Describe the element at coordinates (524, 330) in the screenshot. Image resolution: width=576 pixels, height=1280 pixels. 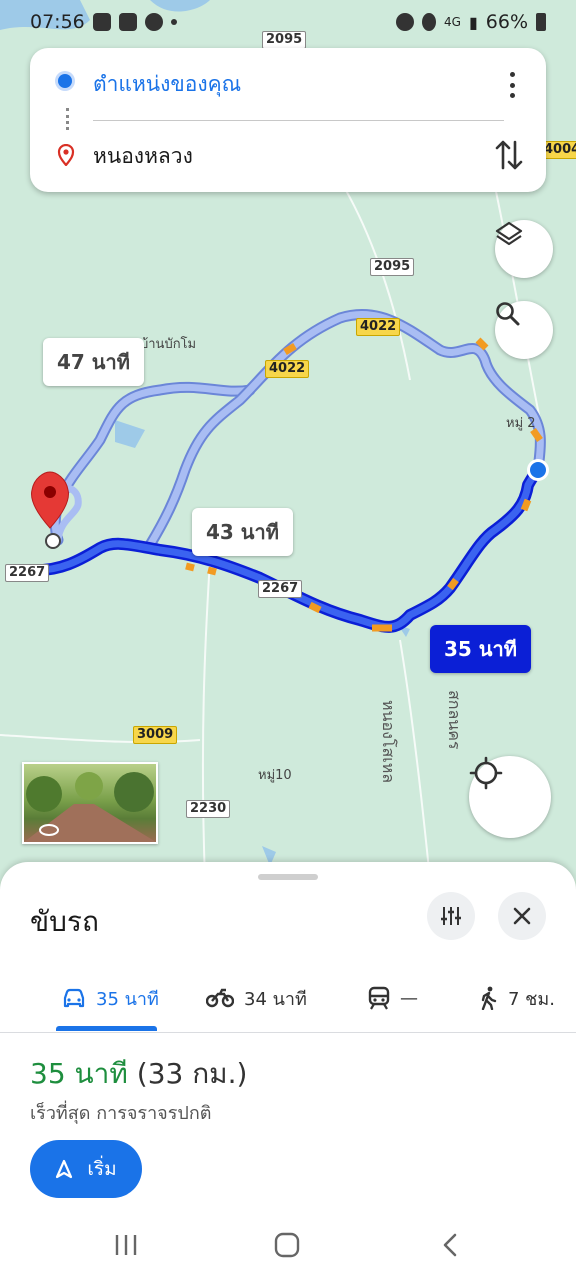
I see `search-button` at that location.